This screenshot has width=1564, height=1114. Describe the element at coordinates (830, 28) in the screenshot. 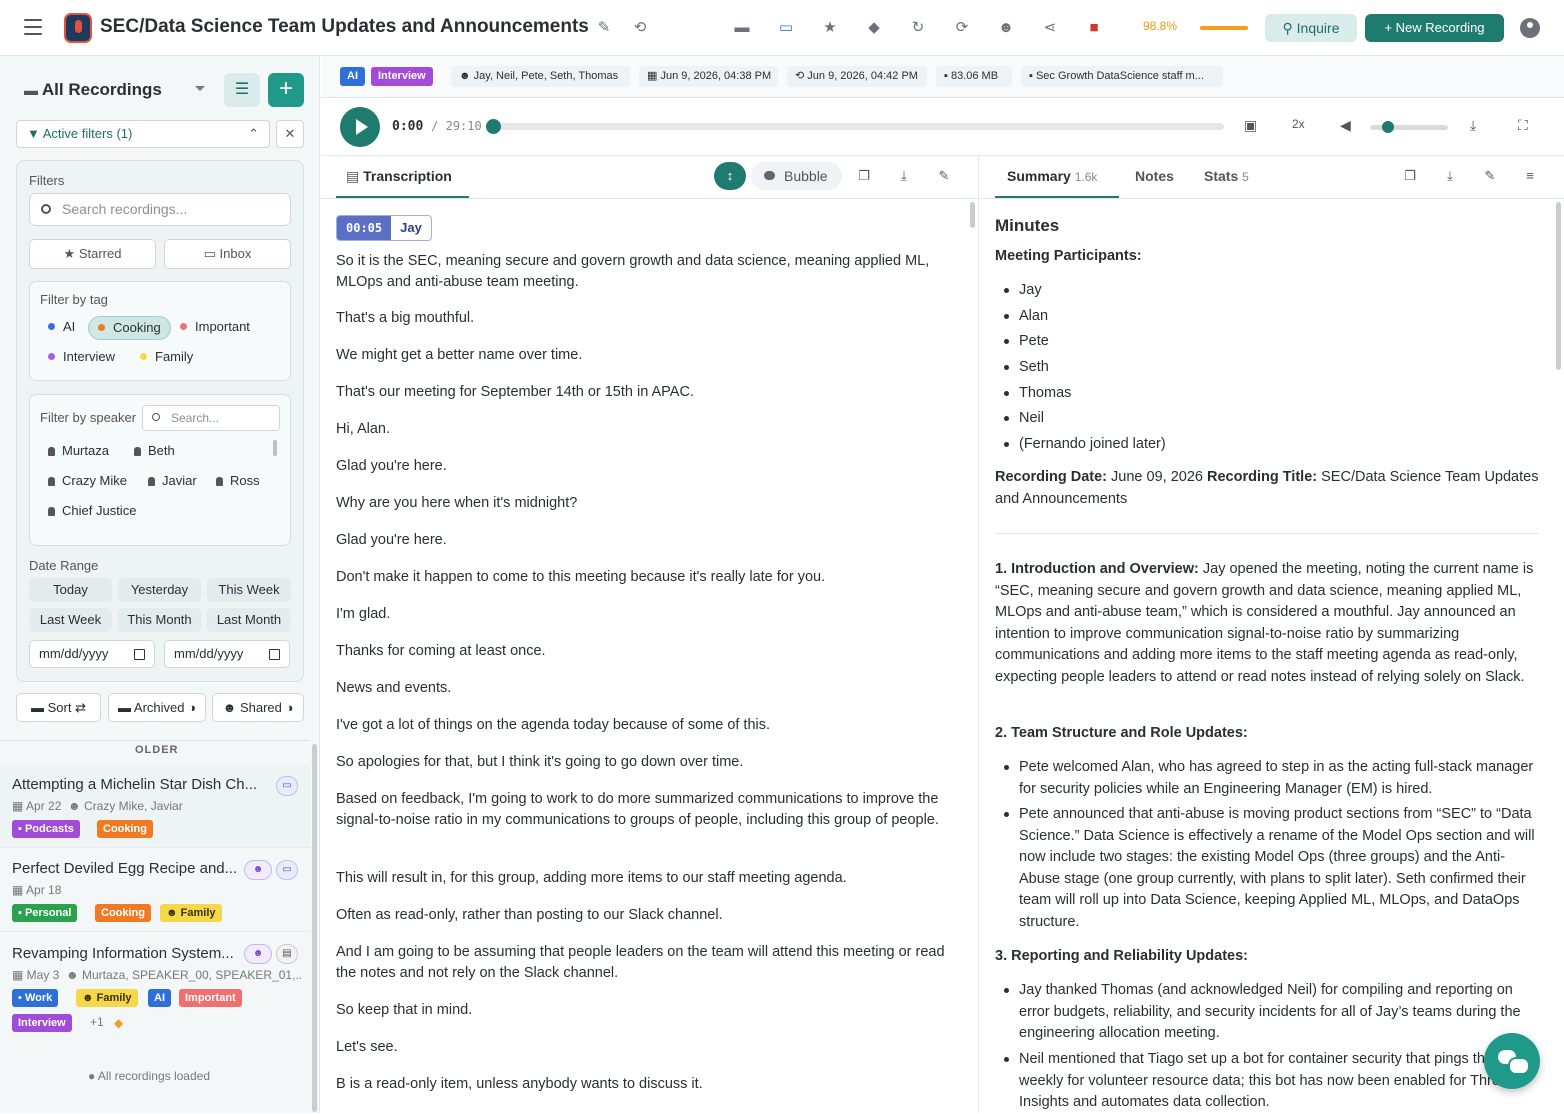

I see `star-icon: ★` at that location.